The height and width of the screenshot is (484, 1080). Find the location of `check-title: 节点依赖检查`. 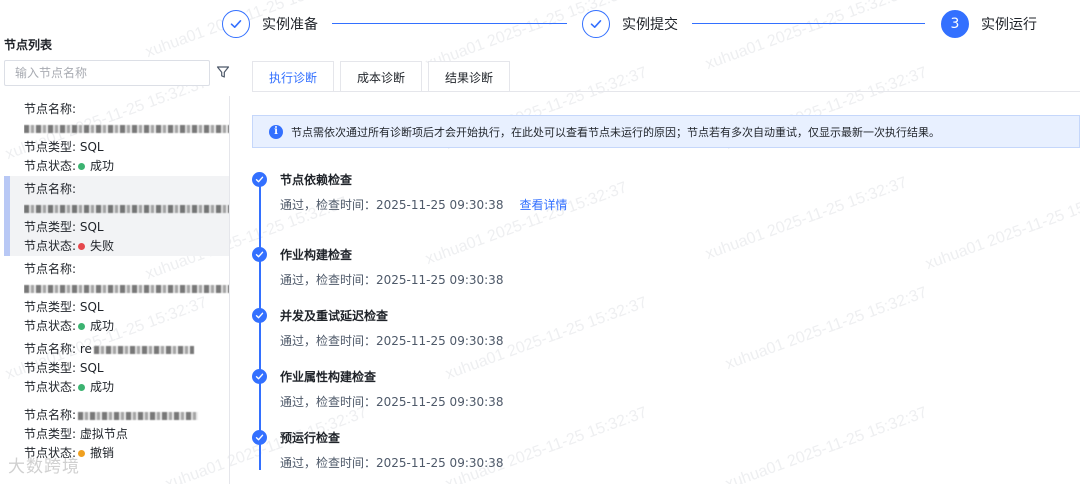

check-title: 节点依赖检查 is located at coordinates (316, 180).